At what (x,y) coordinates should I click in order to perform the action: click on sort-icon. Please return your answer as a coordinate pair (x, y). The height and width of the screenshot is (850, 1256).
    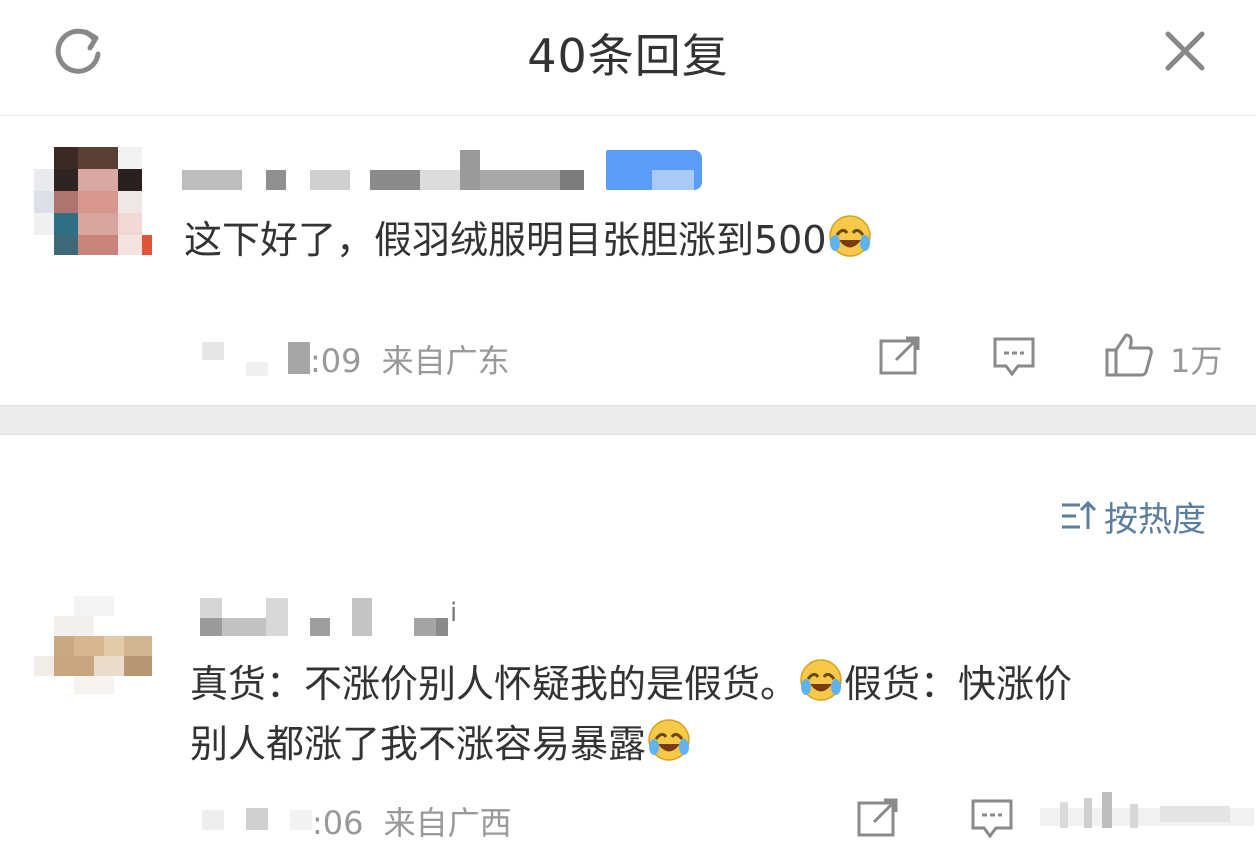
    Looking at the image, I should click on (1079, 514).